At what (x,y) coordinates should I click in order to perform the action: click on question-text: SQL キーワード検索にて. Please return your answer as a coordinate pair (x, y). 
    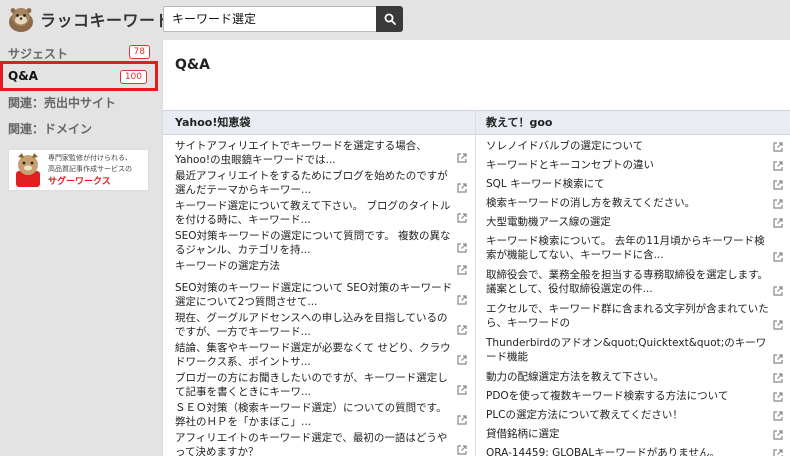
    Looking at the image, I should click on (545, 184).